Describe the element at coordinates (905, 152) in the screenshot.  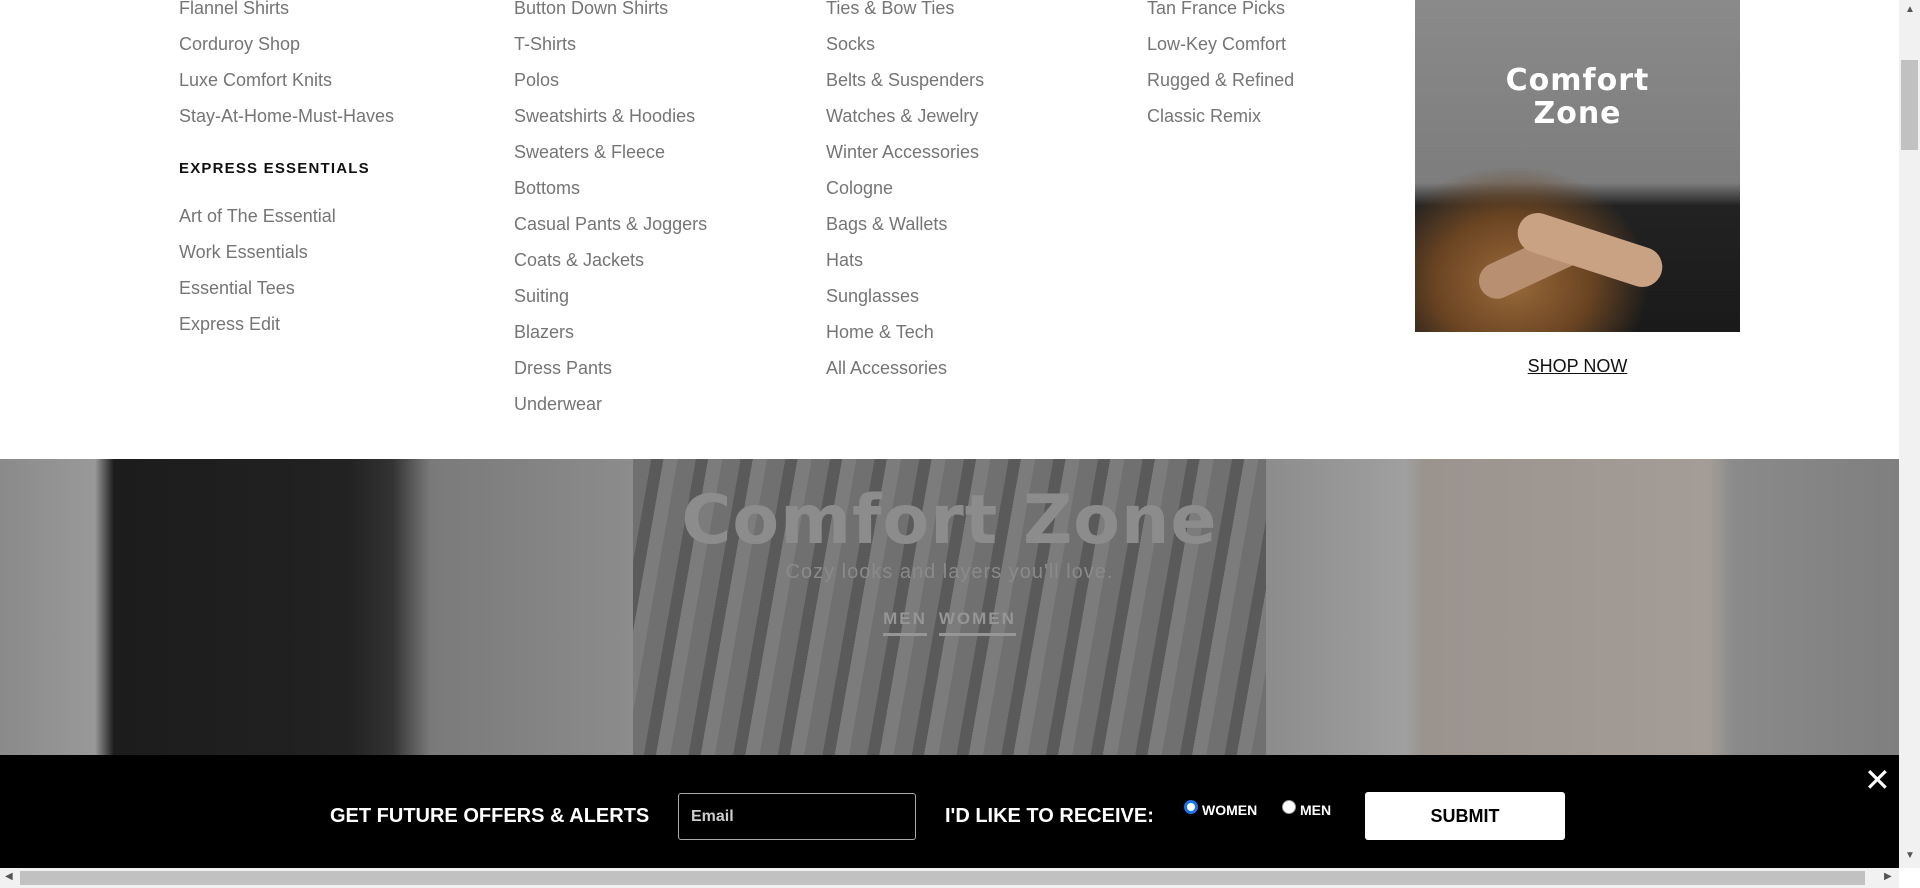
I see `menu-link: Winter Accessories` at that location.